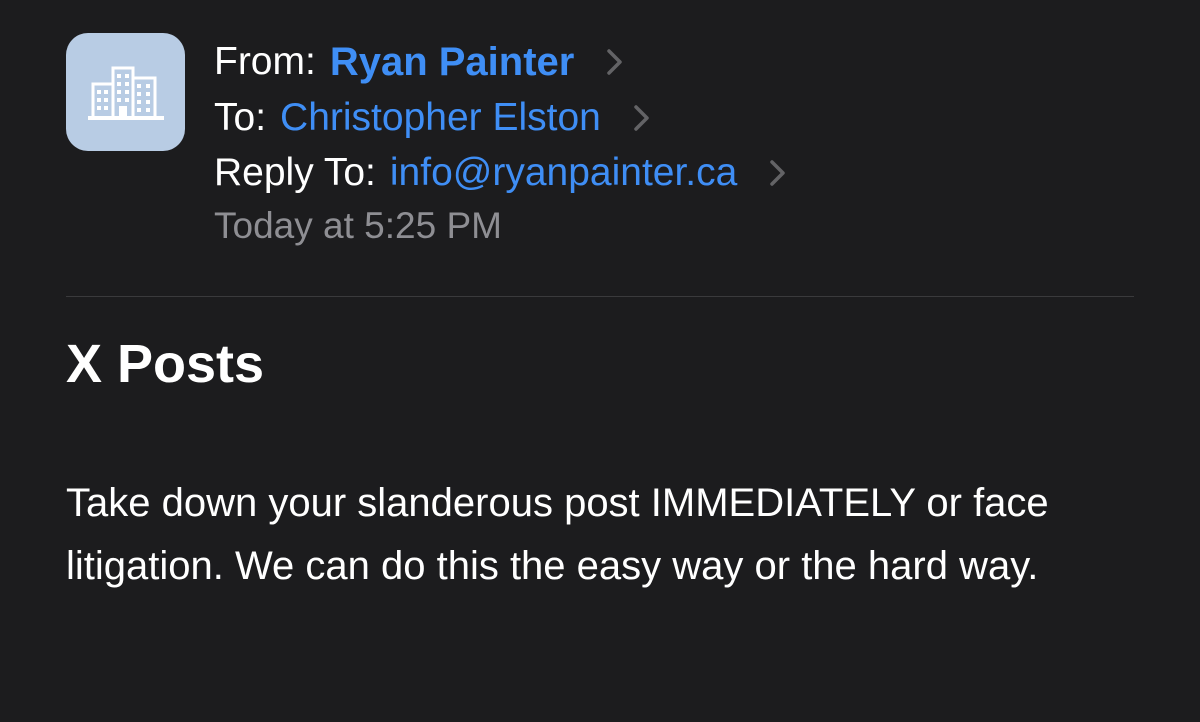  I want to click on sender-avatar, so click(125, 92).